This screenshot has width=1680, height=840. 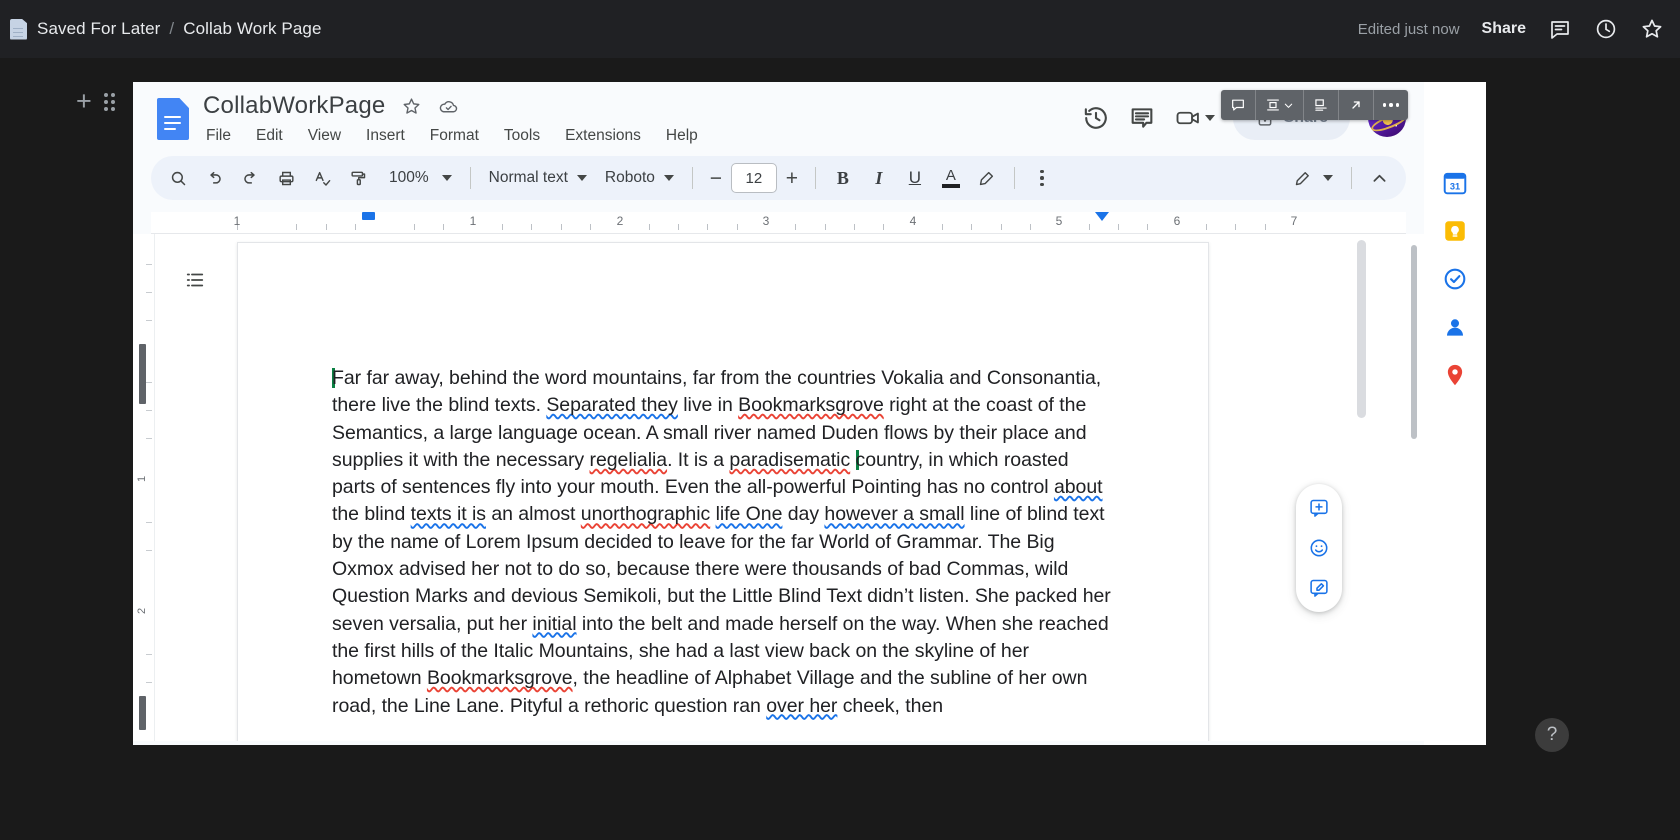 What do you see at coordinates (368, 216) in the screenshot?
I see `left-indent-marker` at bounding box center [368, 216].